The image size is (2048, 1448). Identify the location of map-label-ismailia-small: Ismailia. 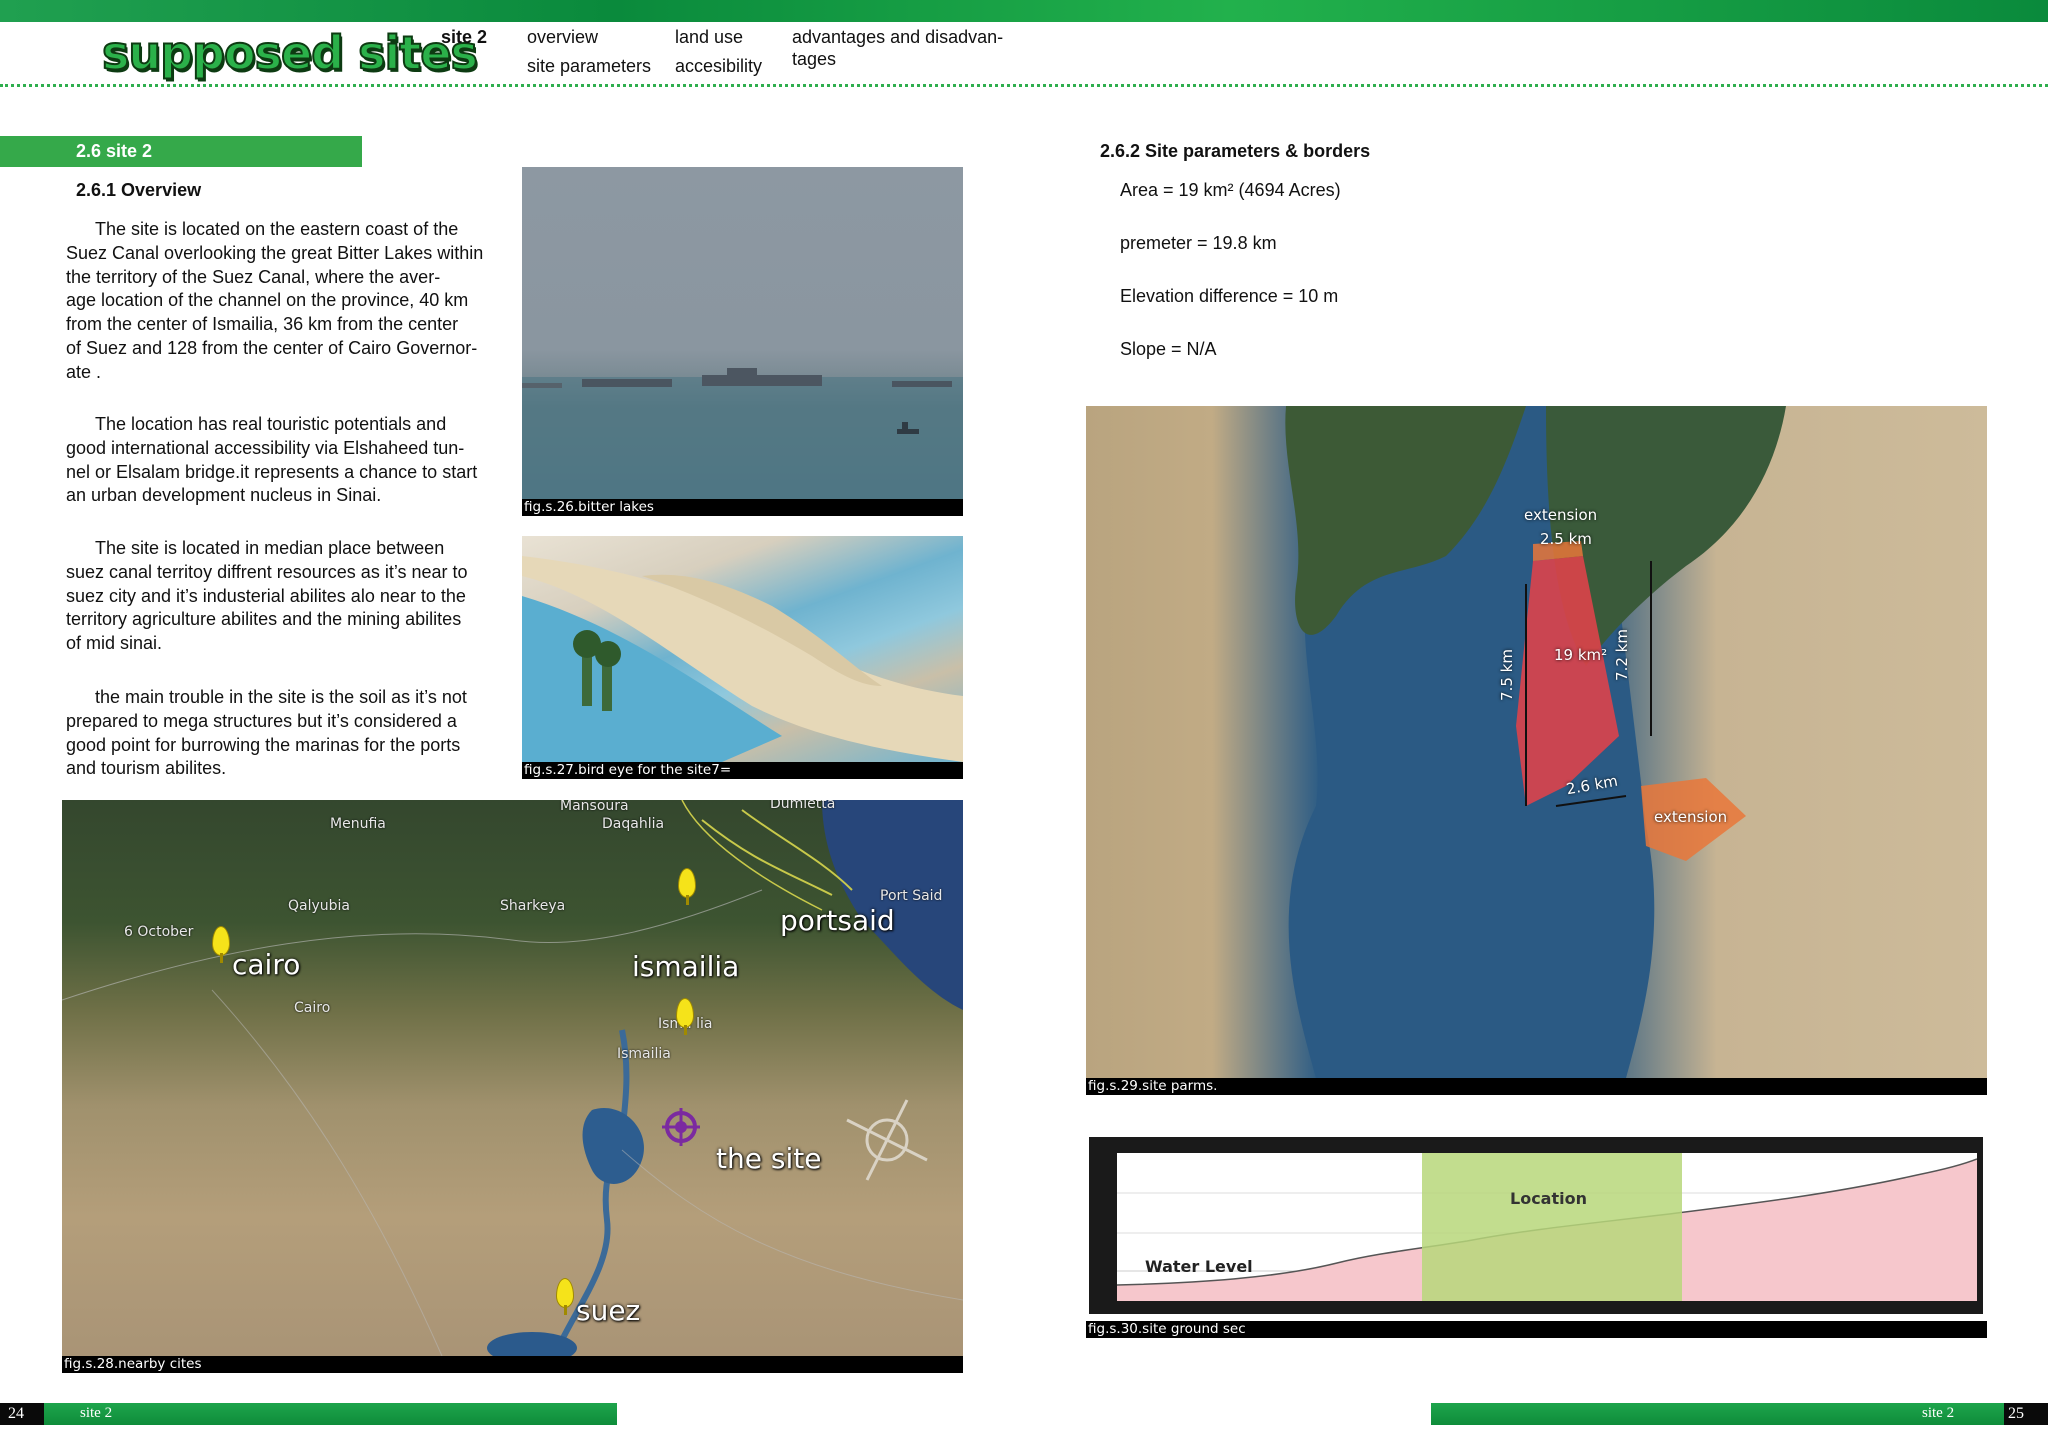
(644, 1054).